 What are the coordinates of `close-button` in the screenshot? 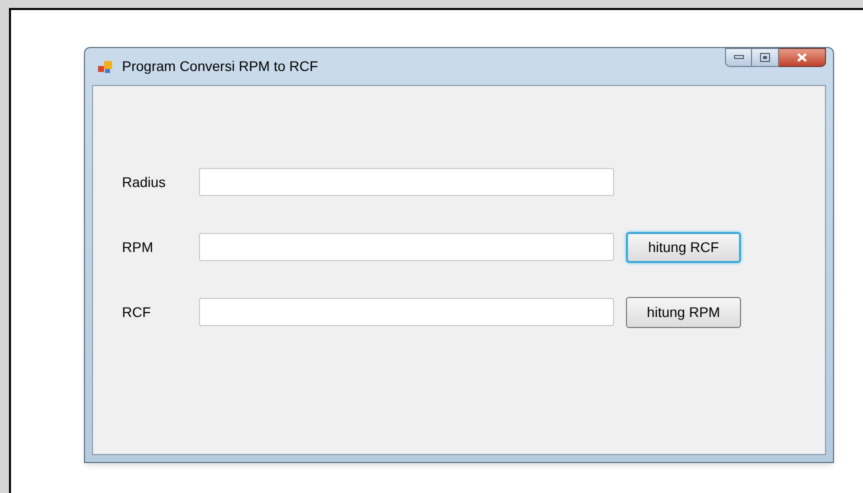 It's located at (802, 57).